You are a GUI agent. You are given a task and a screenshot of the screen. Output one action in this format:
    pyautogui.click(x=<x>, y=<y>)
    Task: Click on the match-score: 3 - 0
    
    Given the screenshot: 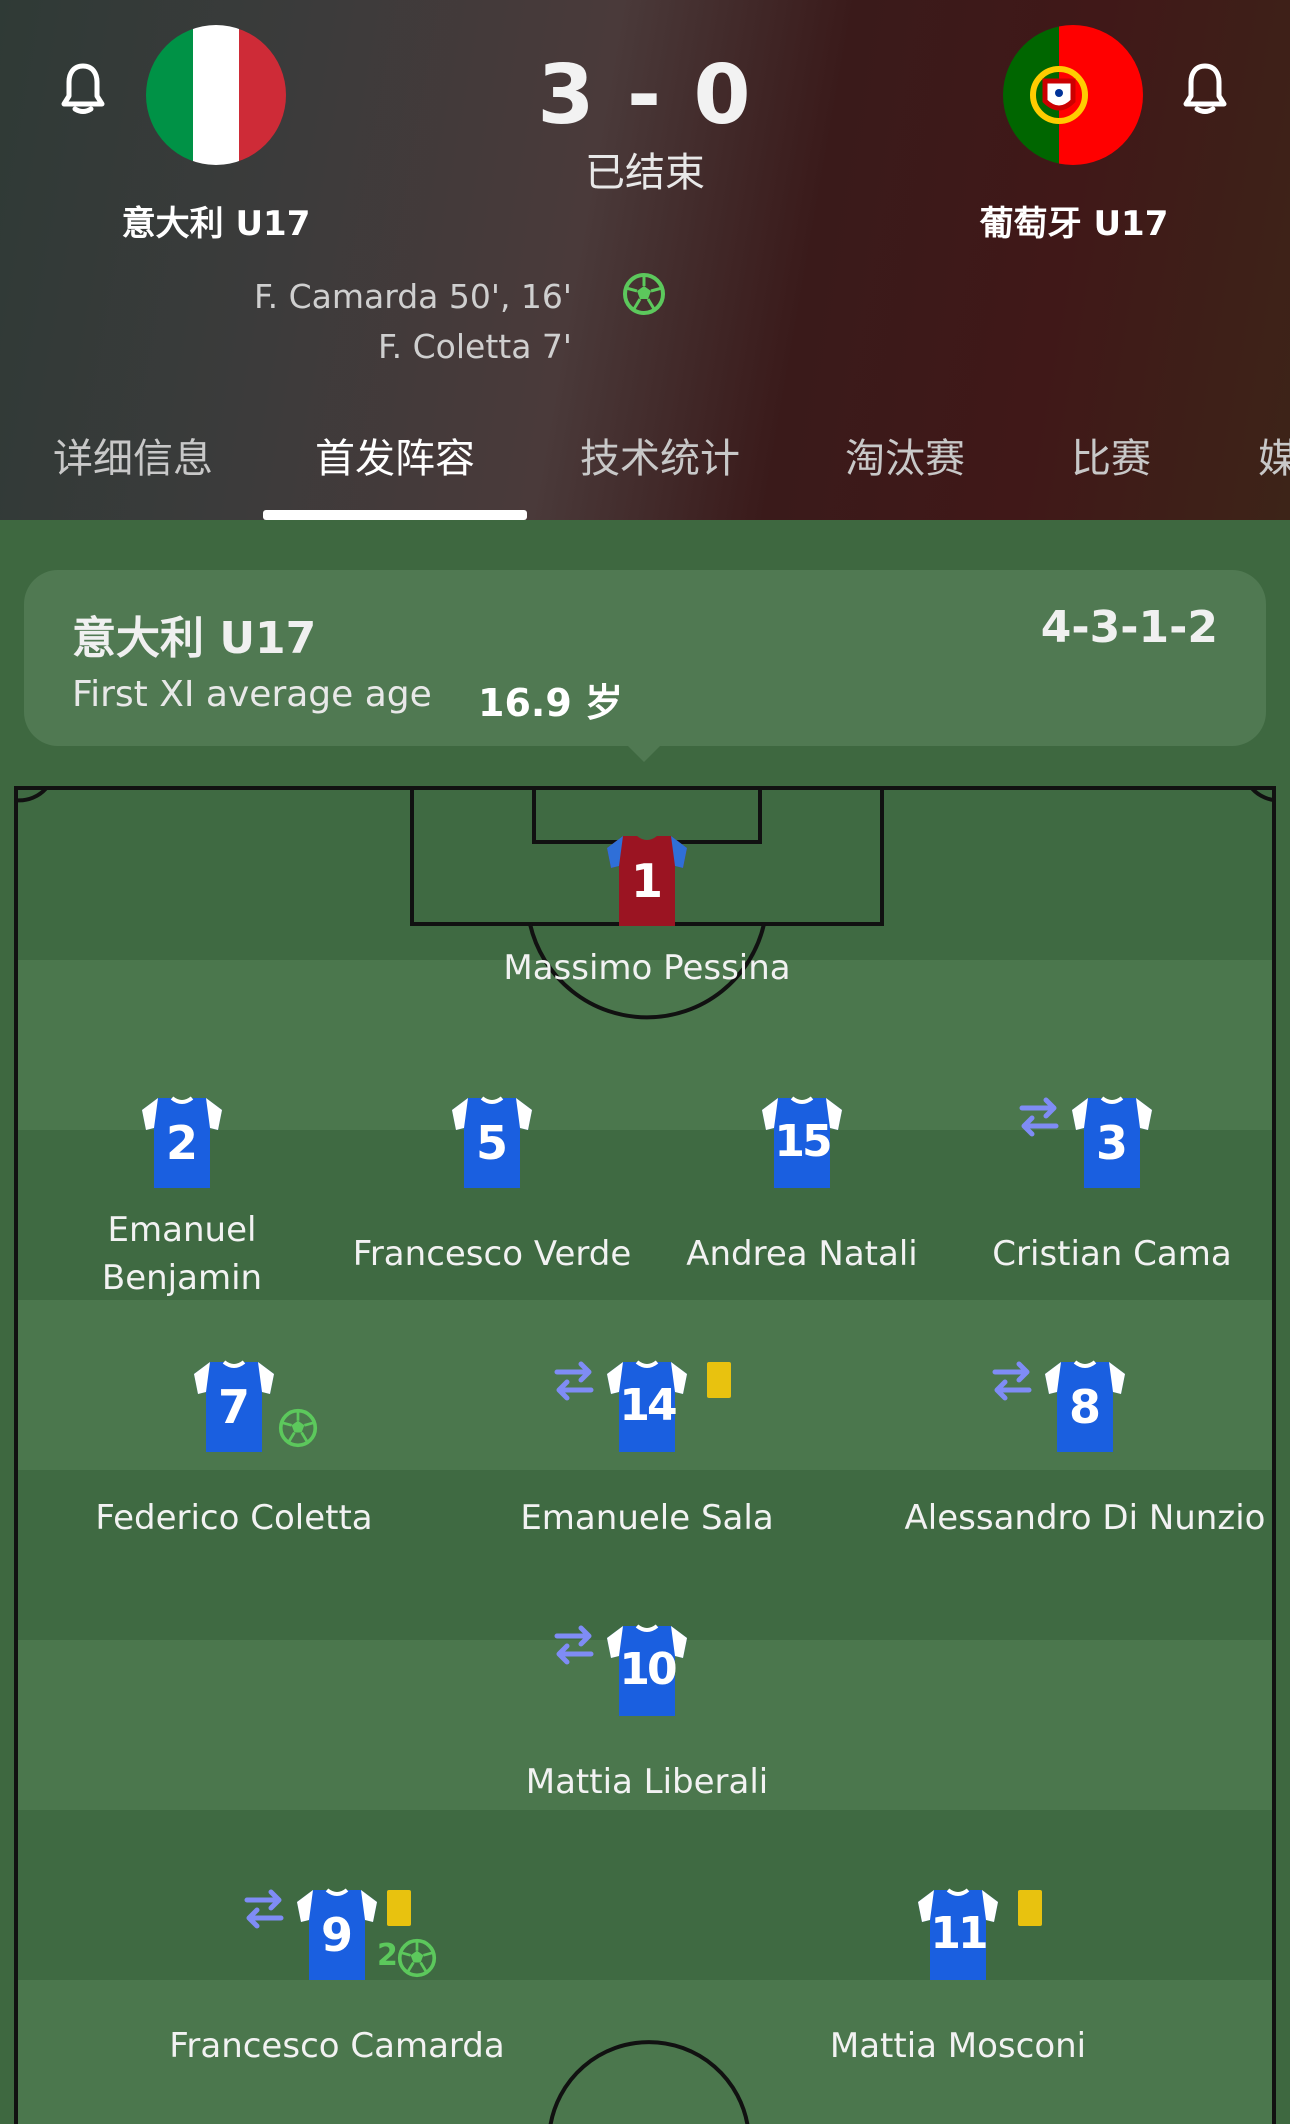 What is the action you would take?
    pyautogui.click(x=645, y=95)
    